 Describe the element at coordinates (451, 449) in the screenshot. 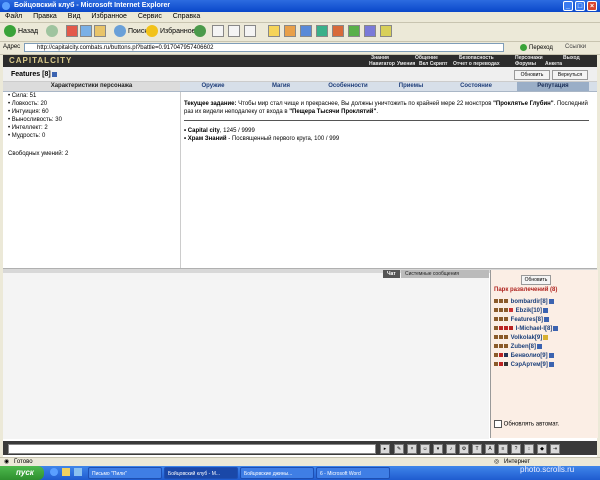

I see `sound-icon: ♪` at that location.